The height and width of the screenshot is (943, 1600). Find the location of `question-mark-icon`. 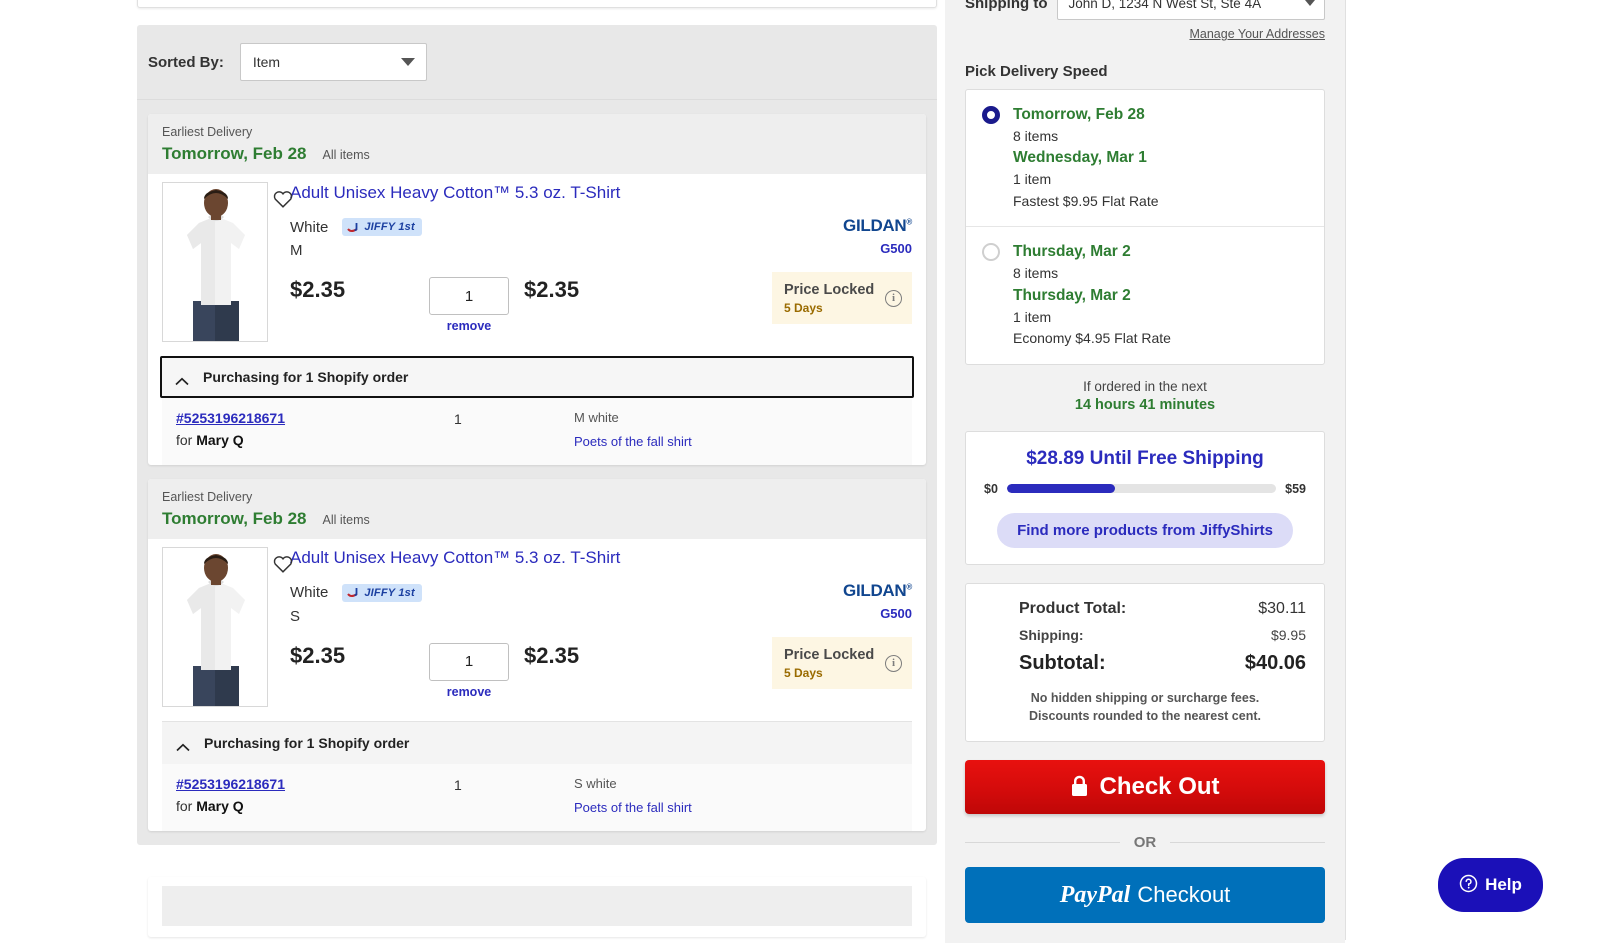

question-mark-icon is located at coordinates (1468, 885).